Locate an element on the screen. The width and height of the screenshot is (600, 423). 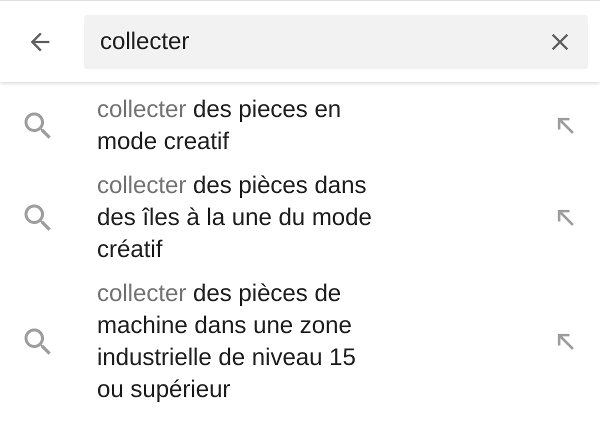
search-field: collecter is located at coordinates (336, 41).